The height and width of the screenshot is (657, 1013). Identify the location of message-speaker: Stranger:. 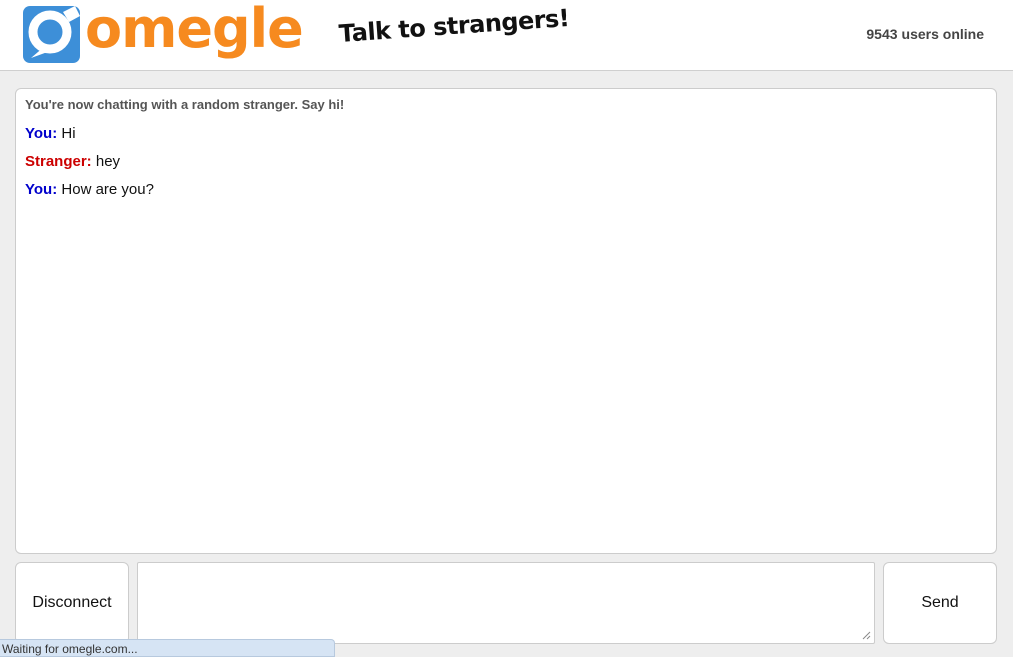
(58, 161).